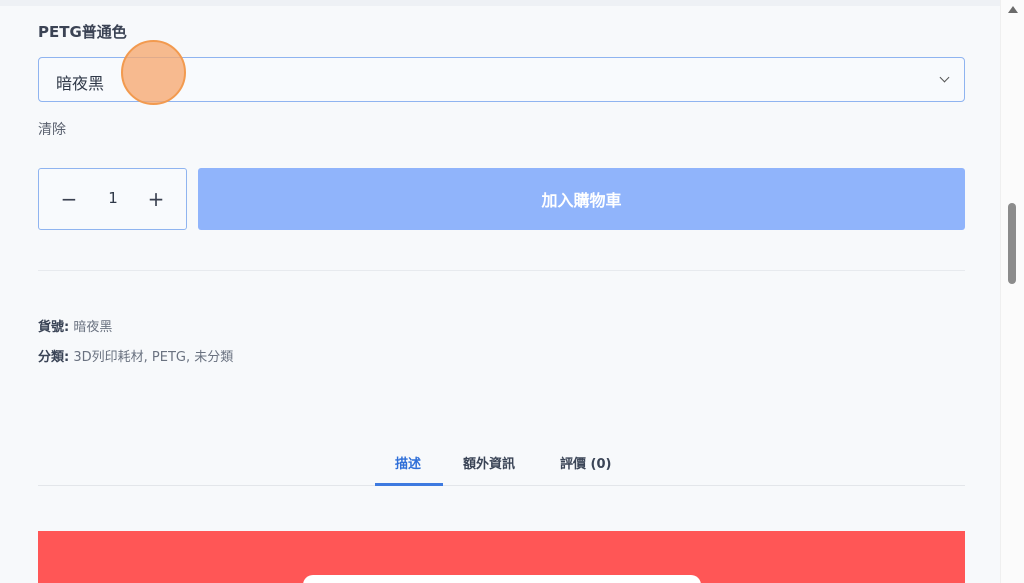  I want to click on scrollbar, so click(1012, 291).